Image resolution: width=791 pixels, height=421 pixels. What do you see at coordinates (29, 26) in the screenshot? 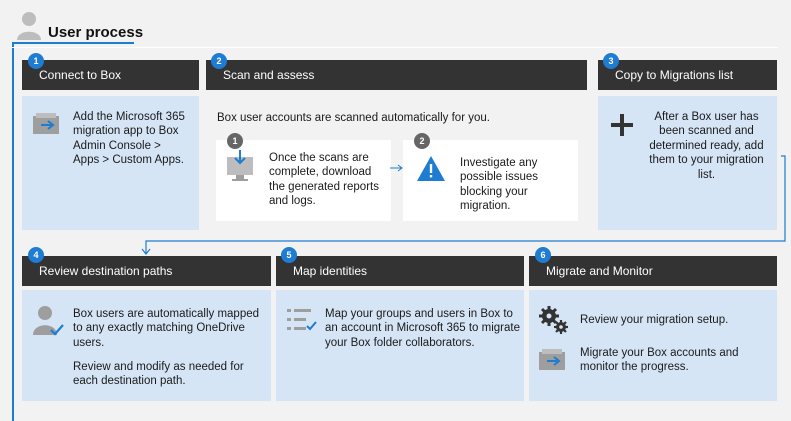
I see `user-icon` at bounding box center [29, 26].